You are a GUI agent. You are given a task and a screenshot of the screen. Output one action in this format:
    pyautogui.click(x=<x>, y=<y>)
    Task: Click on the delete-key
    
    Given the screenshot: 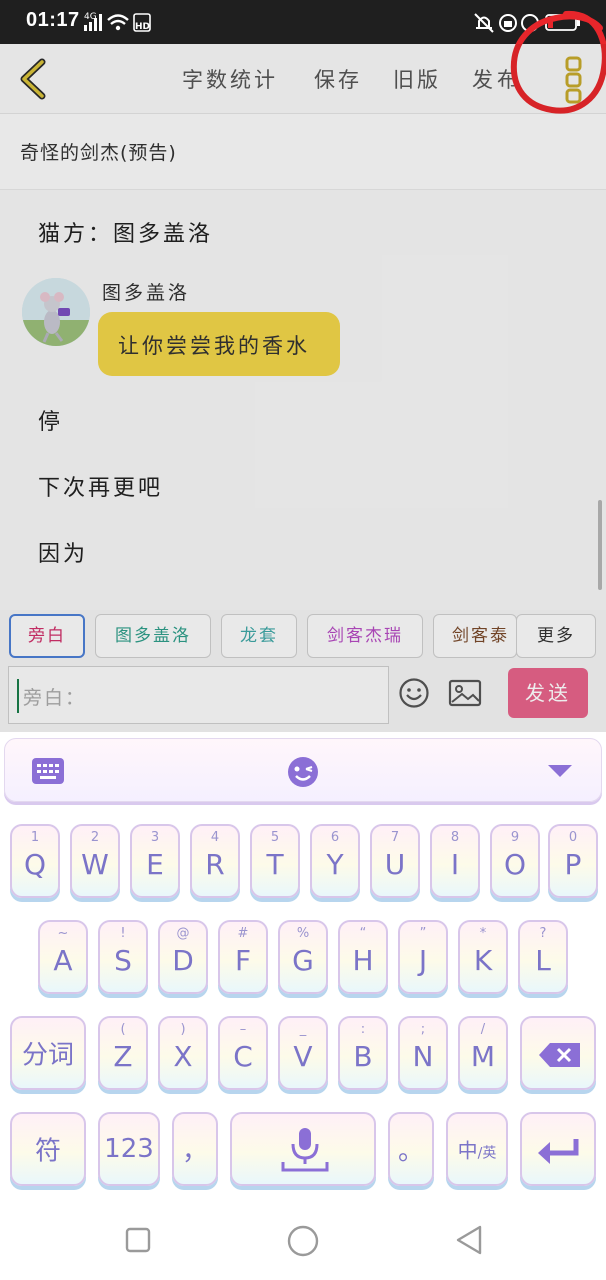 What is the action you would take?
    pyautogui.click(x=558, y=1053)
    